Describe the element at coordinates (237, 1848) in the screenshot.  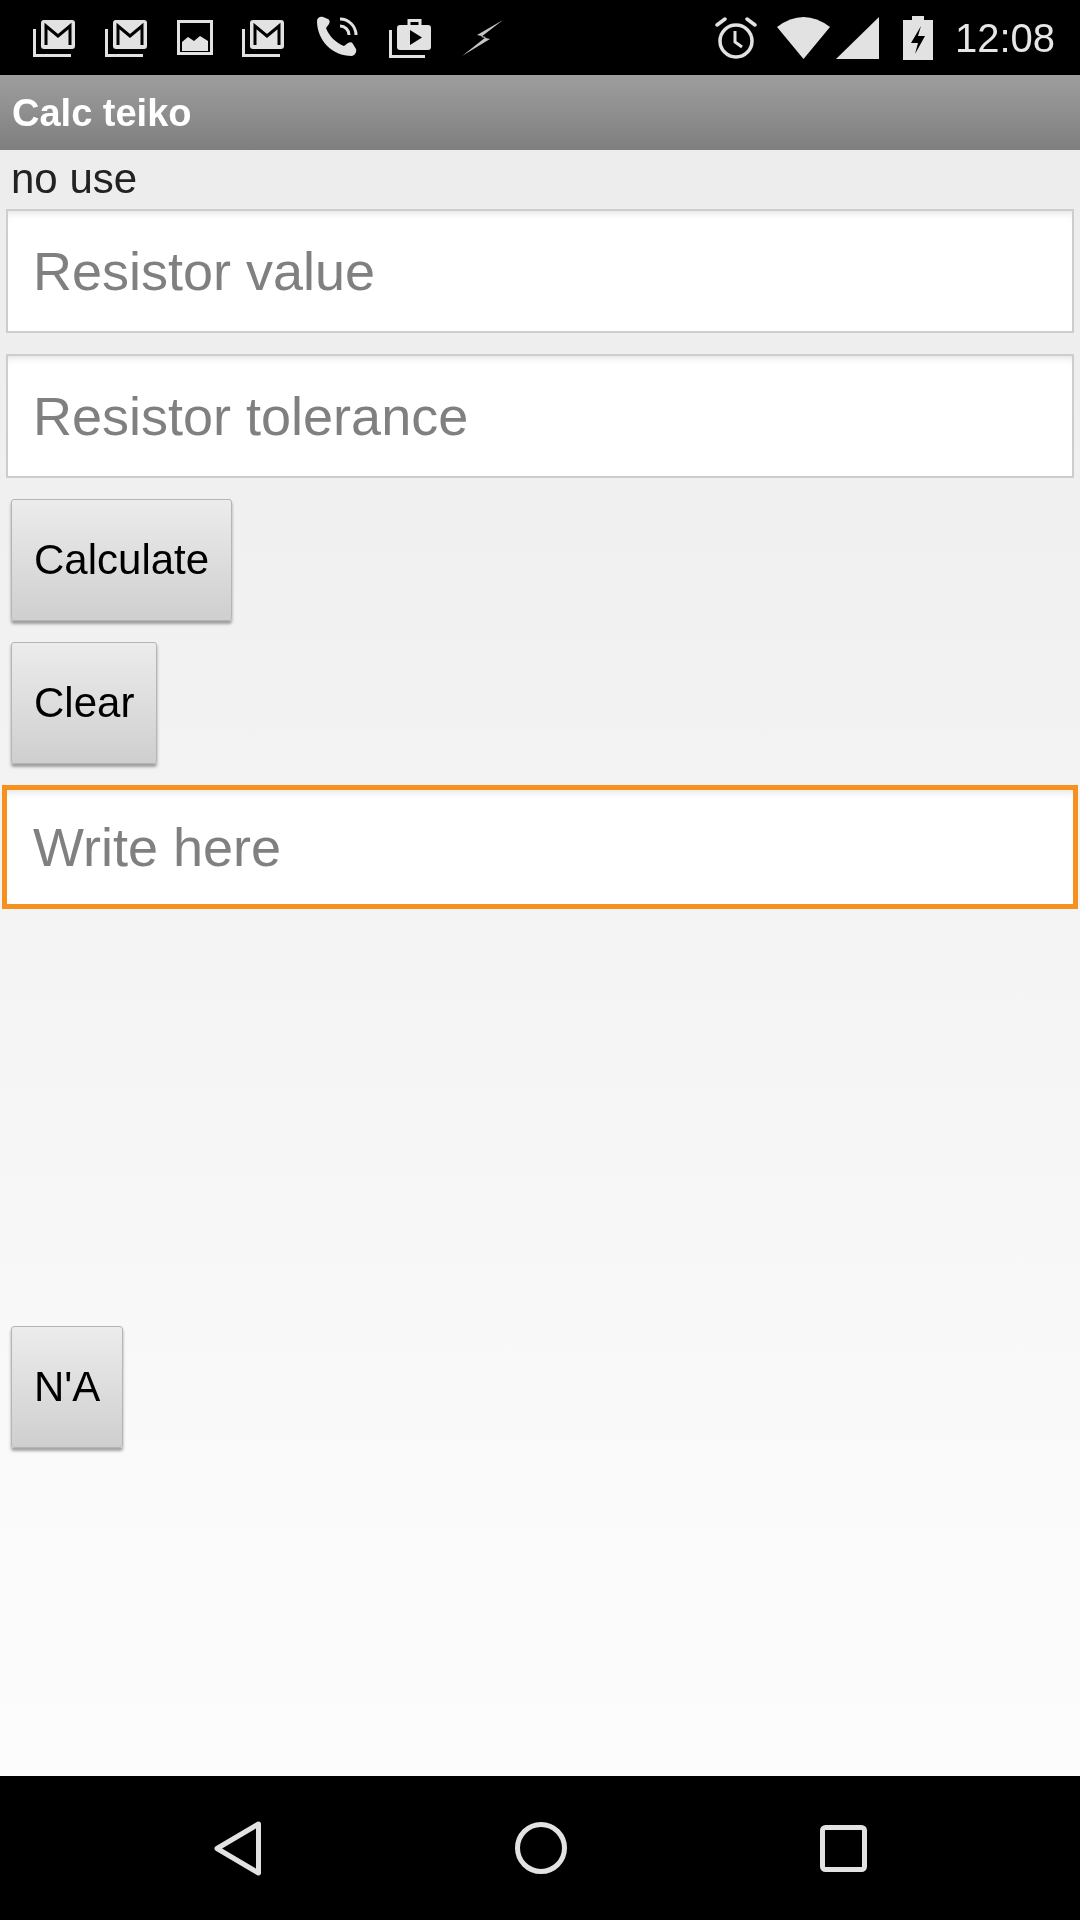
I see `back-icon` at that location.